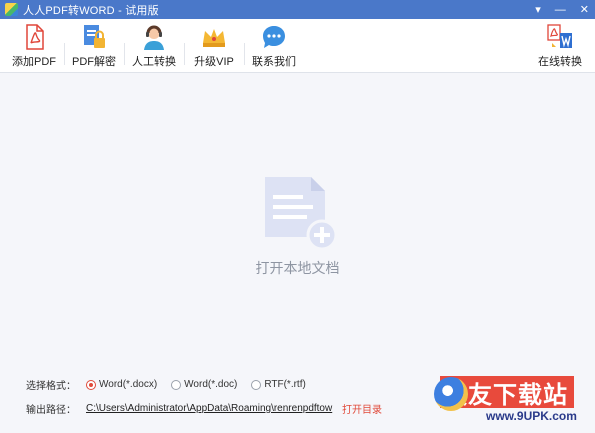  Describe the element at coordinates (531, 416) in the screenshot. I see `watermark-url: www.9UPK.com` at that location.